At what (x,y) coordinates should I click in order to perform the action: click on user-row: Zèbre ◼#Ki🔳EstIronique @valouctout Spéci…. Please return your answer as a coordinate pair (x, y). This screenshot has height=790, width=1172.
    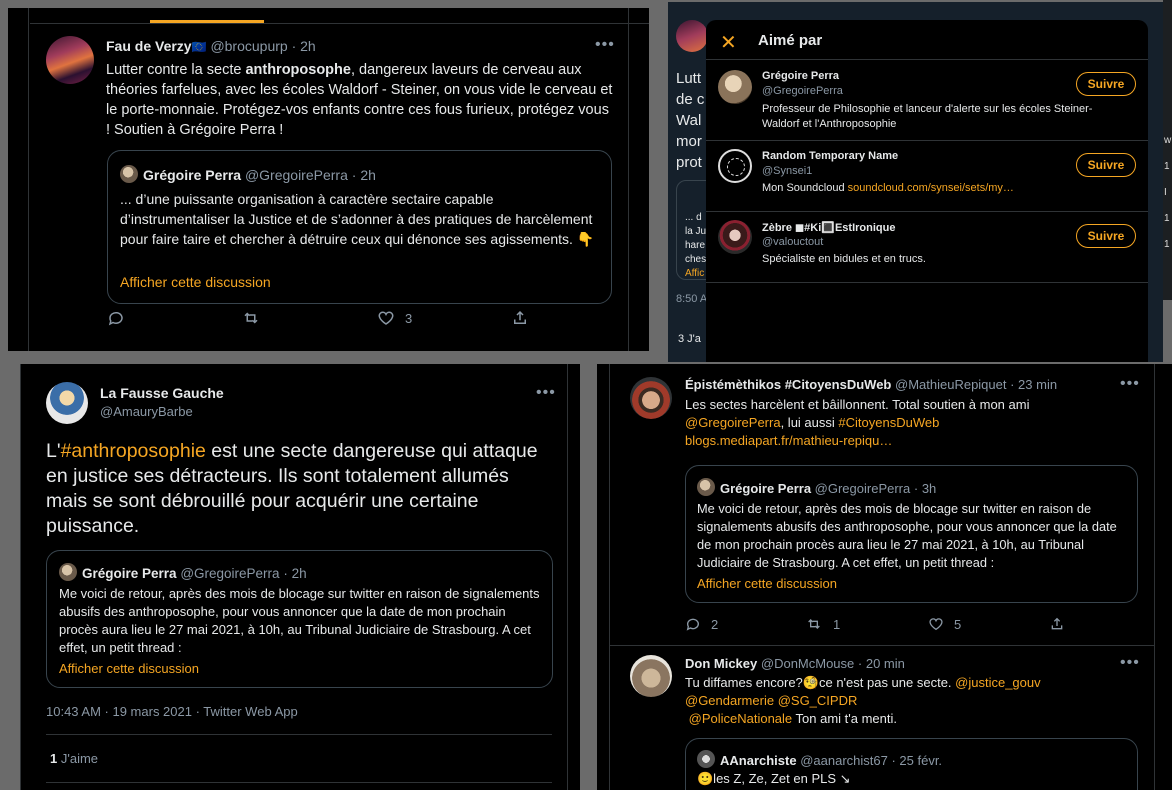
    Looking at the image, I should click on (927, 247).